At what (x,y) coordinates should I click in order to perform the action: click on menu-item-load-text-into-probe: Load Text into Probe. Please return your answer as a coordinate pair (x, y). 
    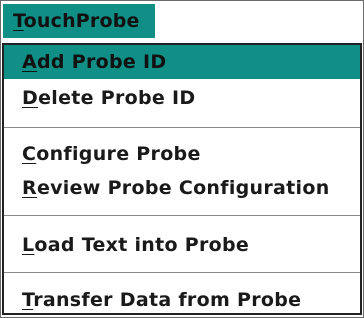
    Looking at the image, I should click on (182, 245).